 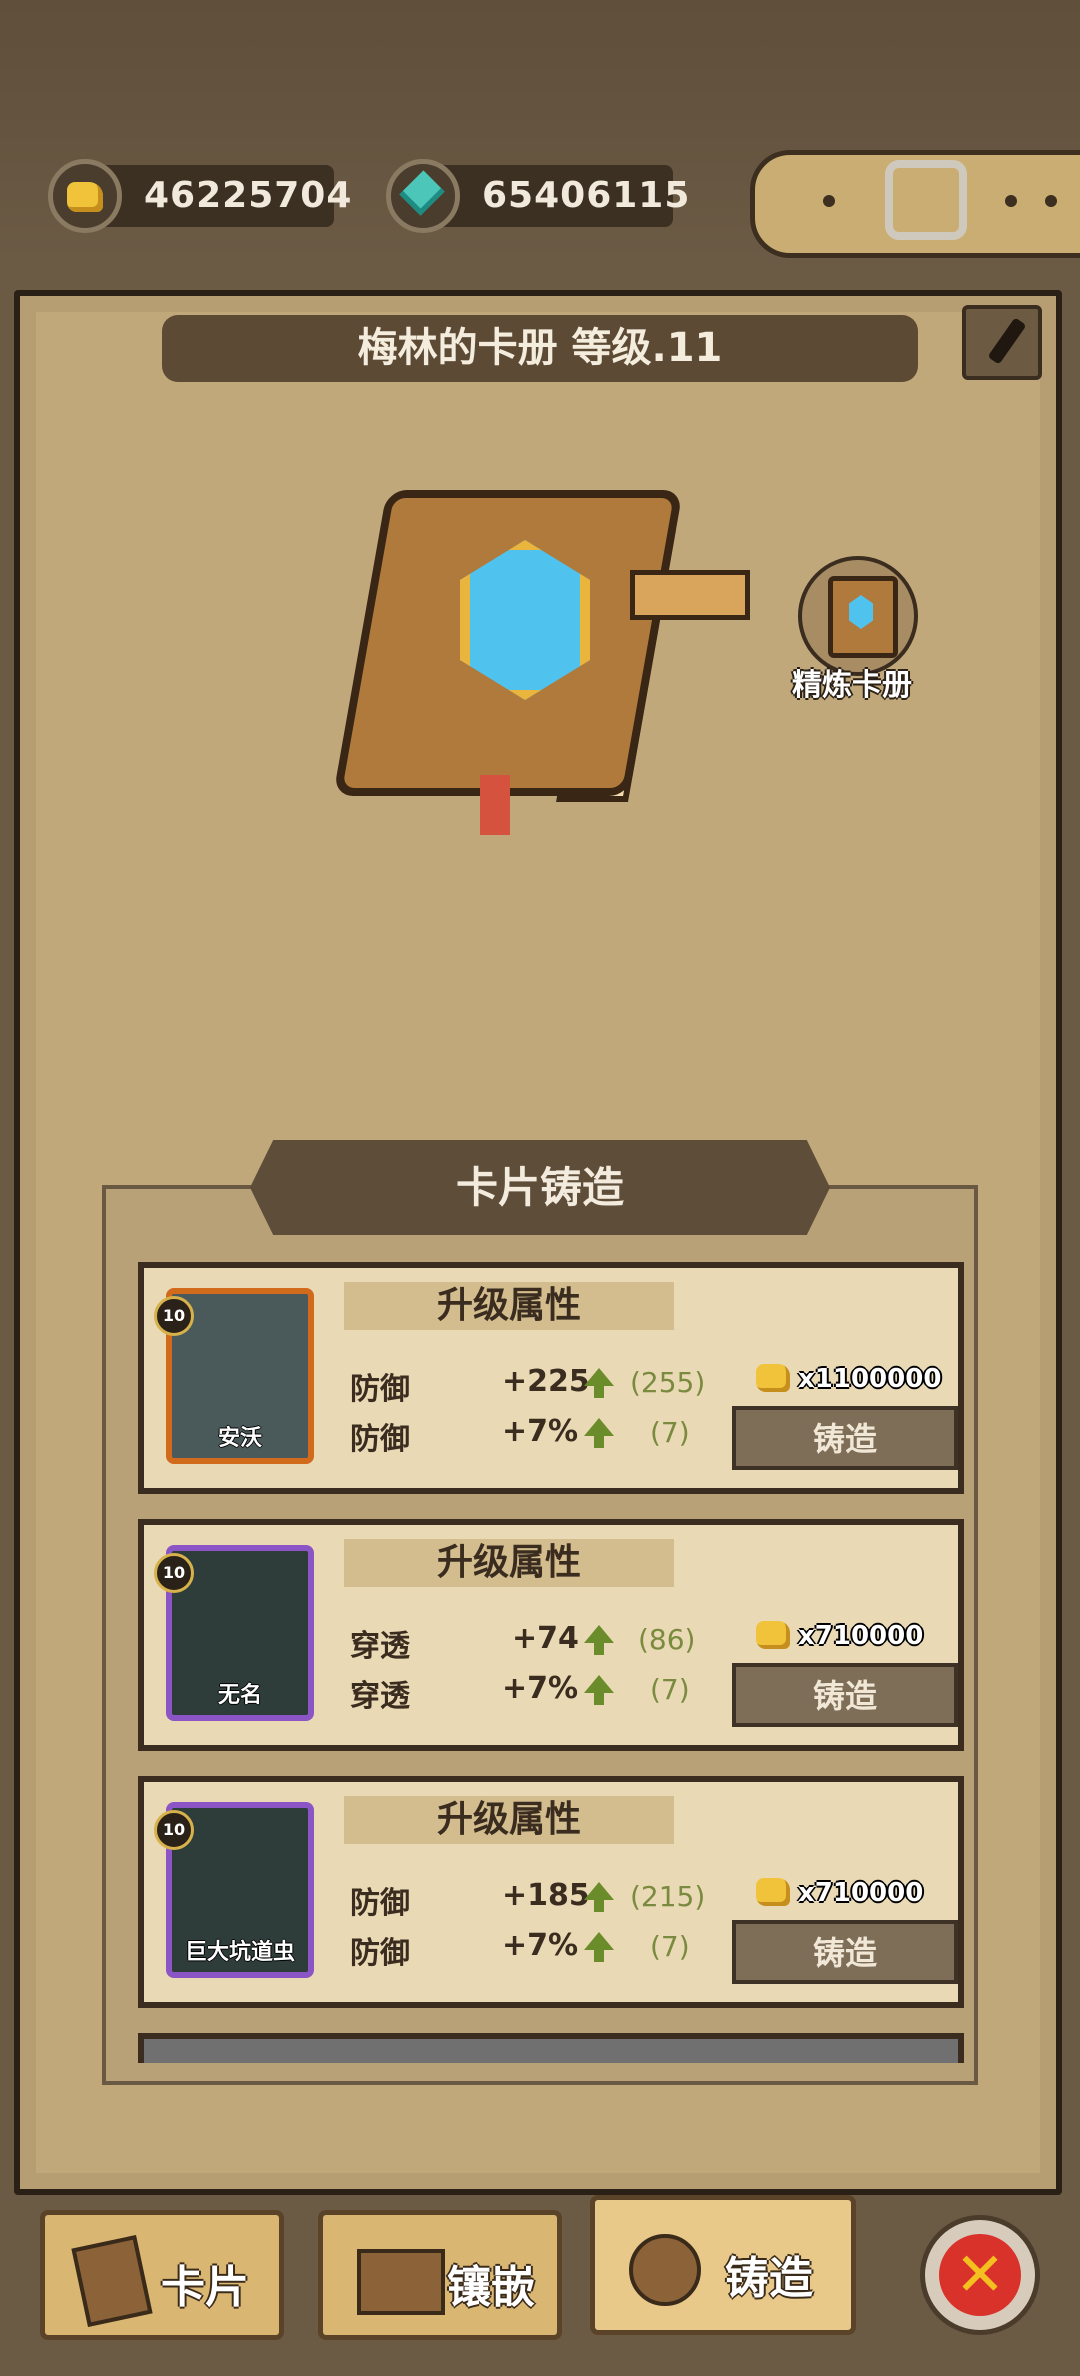 I want to click on stat-prev: (86), so click(x=667, y=1639).